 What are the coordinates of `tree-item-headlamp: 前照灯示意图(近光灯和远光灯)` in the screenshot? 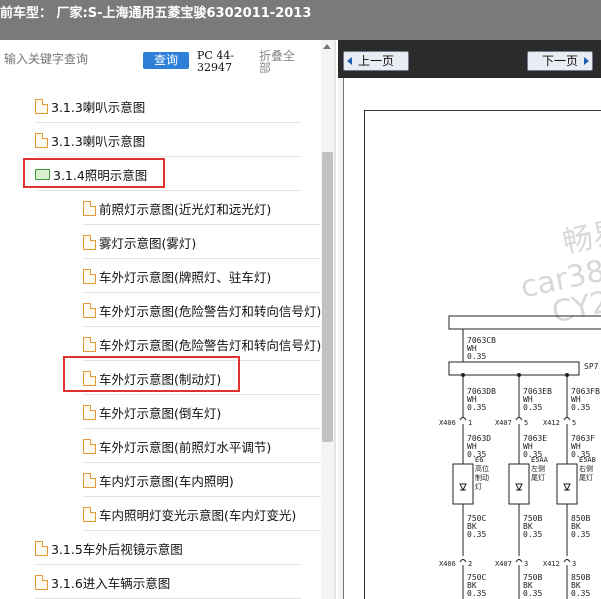 It's located at (208, 208).